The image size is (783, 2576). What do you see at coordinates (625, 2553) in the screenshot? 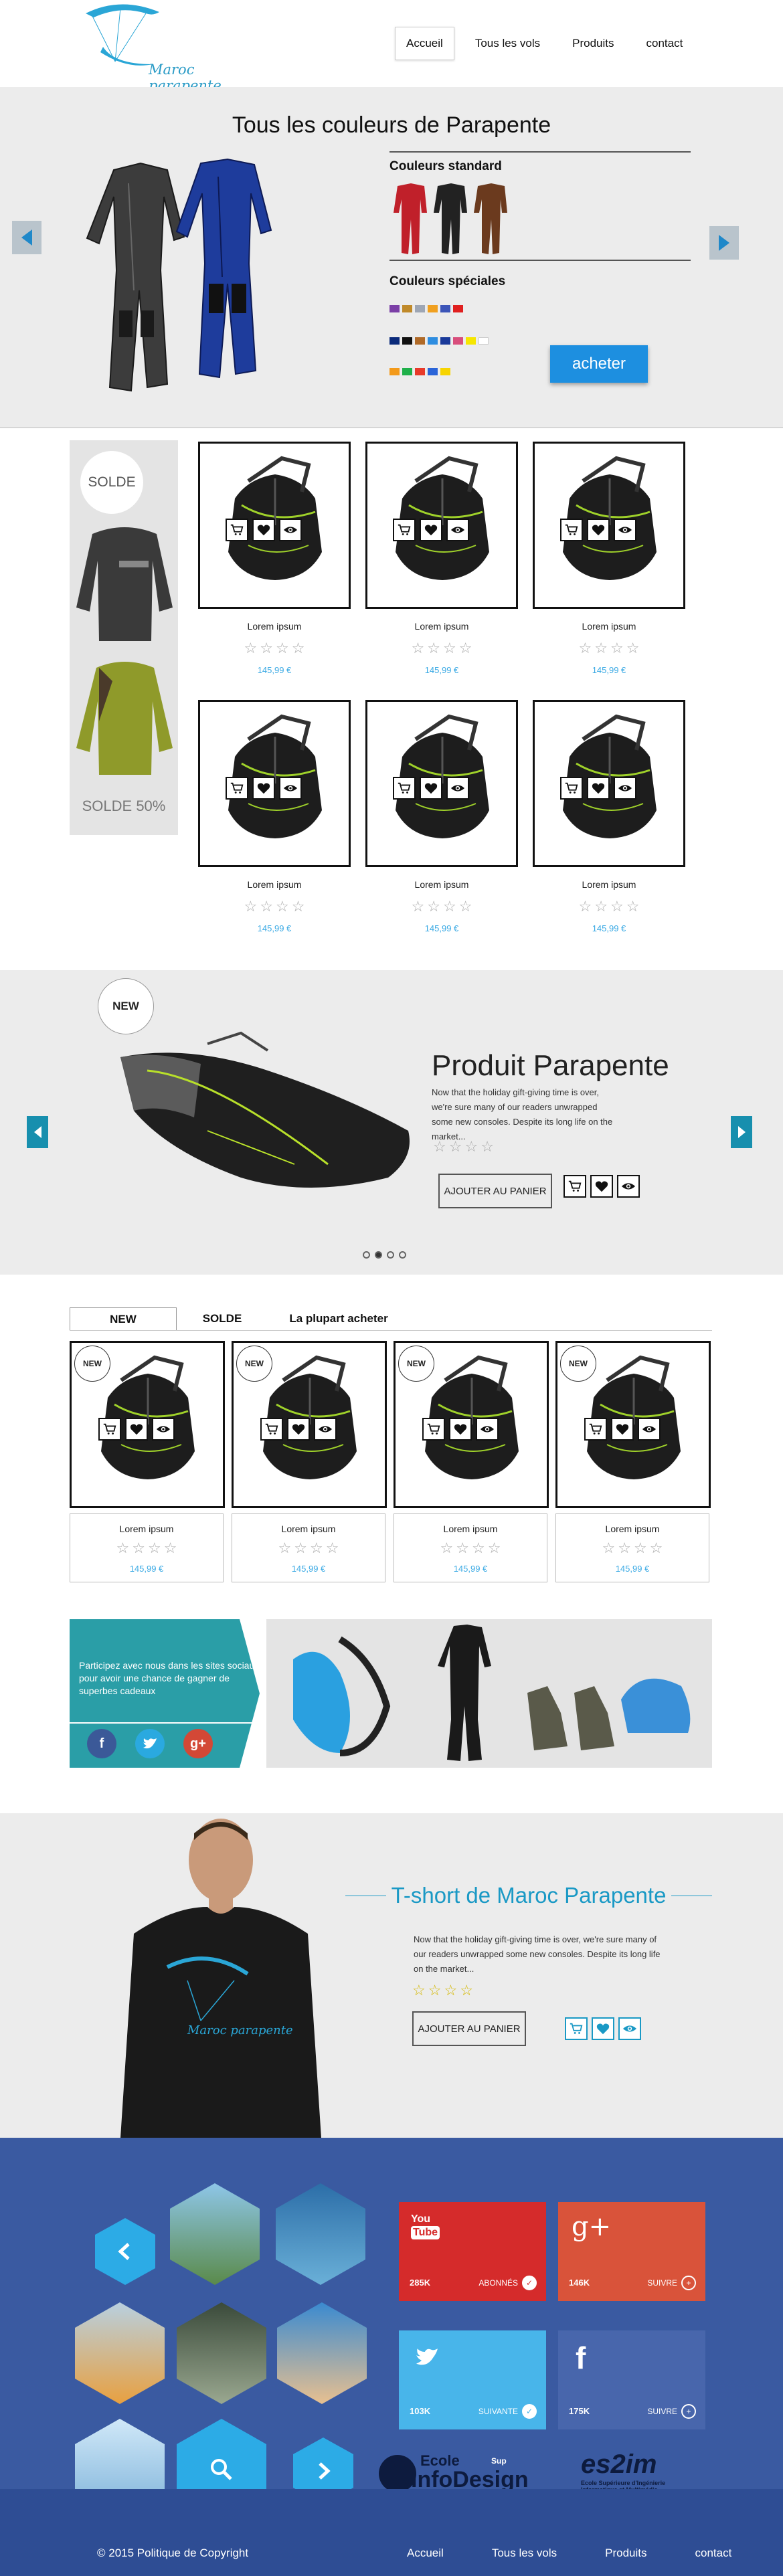
I see `footer-nav-produits: Produits` at bounding box center [625, 2553].